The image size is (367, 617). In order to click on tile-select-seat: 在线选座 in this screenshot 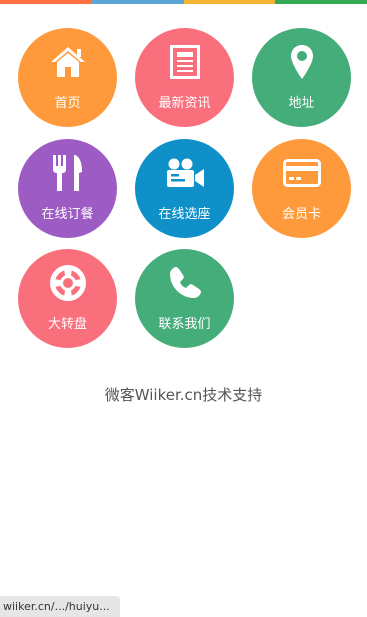, I will do `click(184, 188)`.